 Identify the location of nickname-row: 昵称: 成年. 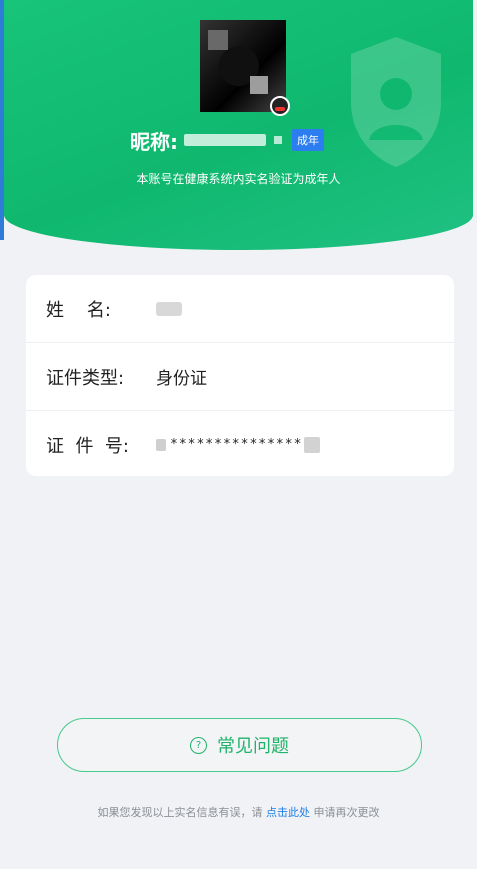
(227, 140).